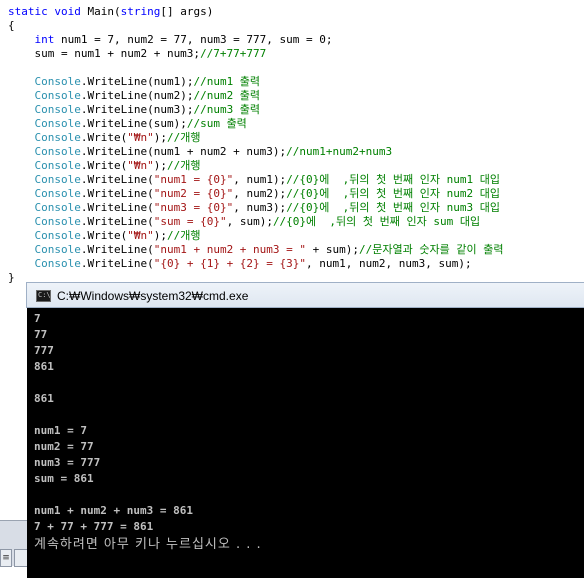 Image resolution: width=584 pixels, height=578 pixels. Describe the element at coordinates (227, 95) in the screenshot. I see `code-token: //num2 출력` at that location.